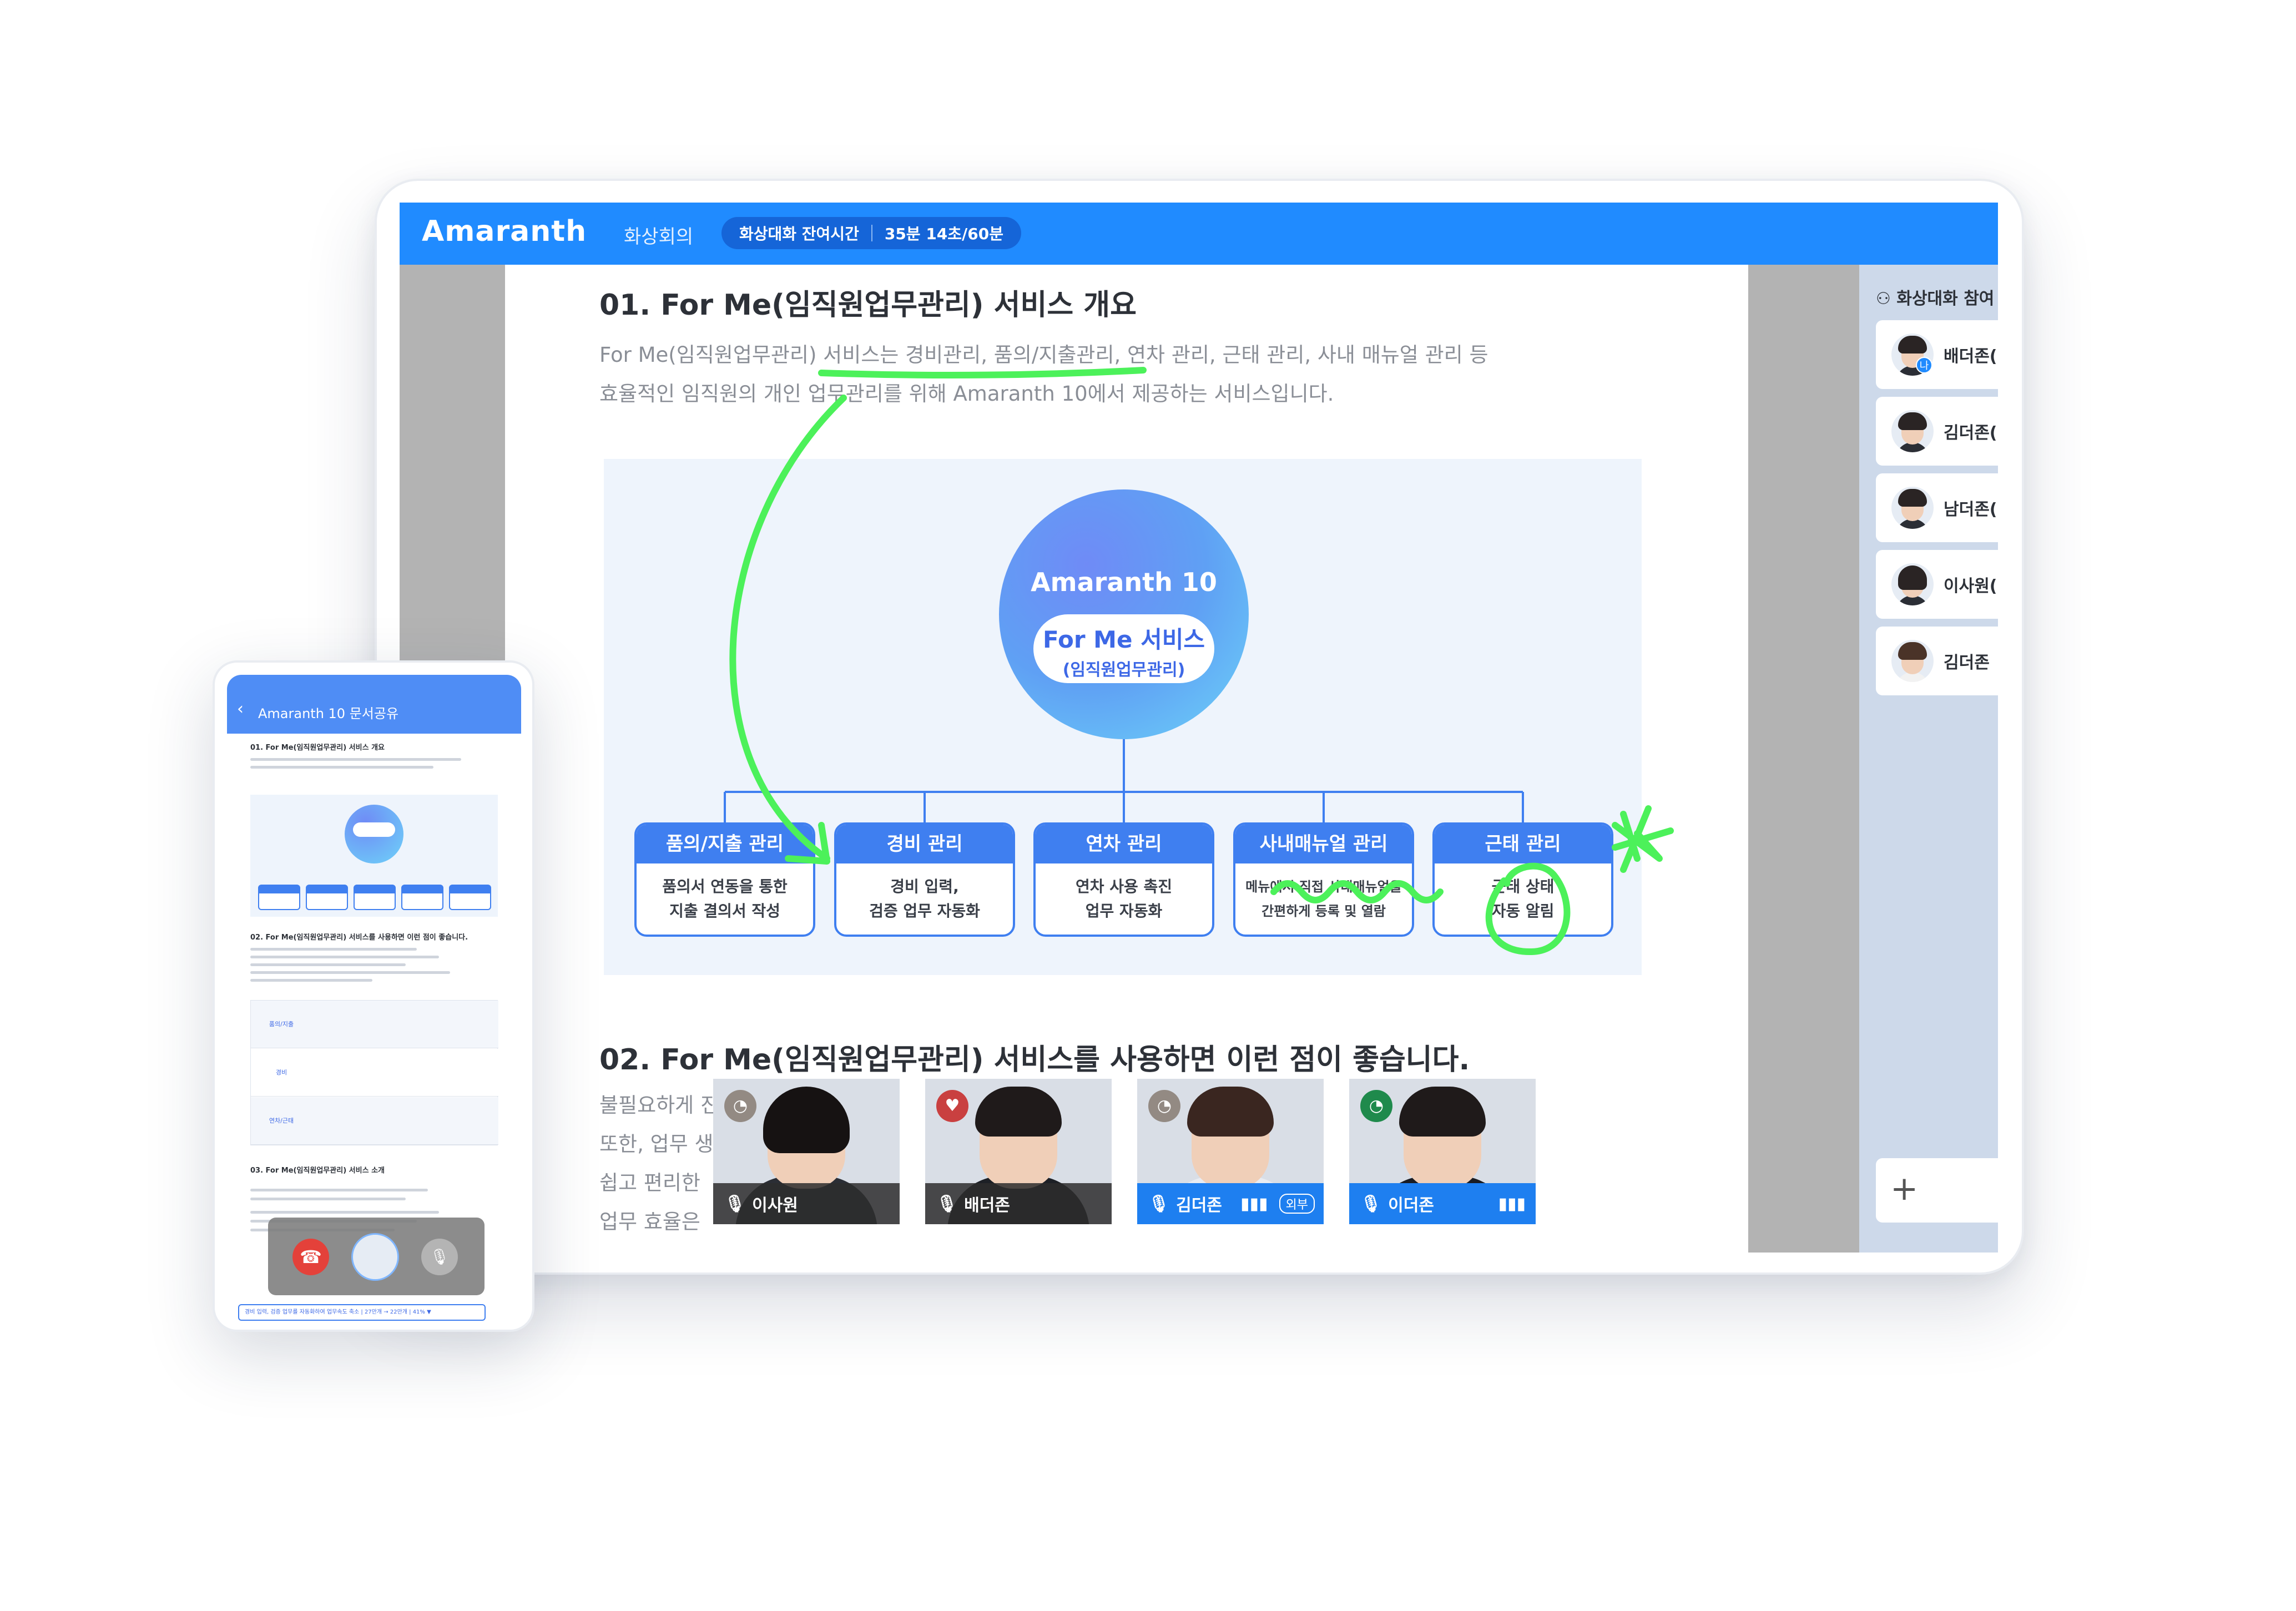 The image size is (2296, 1611). Describe the element at coordinates (374, 704) in the screenshot. I see `phone-header: ‹ Amaranth 10 문서공유` at that location.